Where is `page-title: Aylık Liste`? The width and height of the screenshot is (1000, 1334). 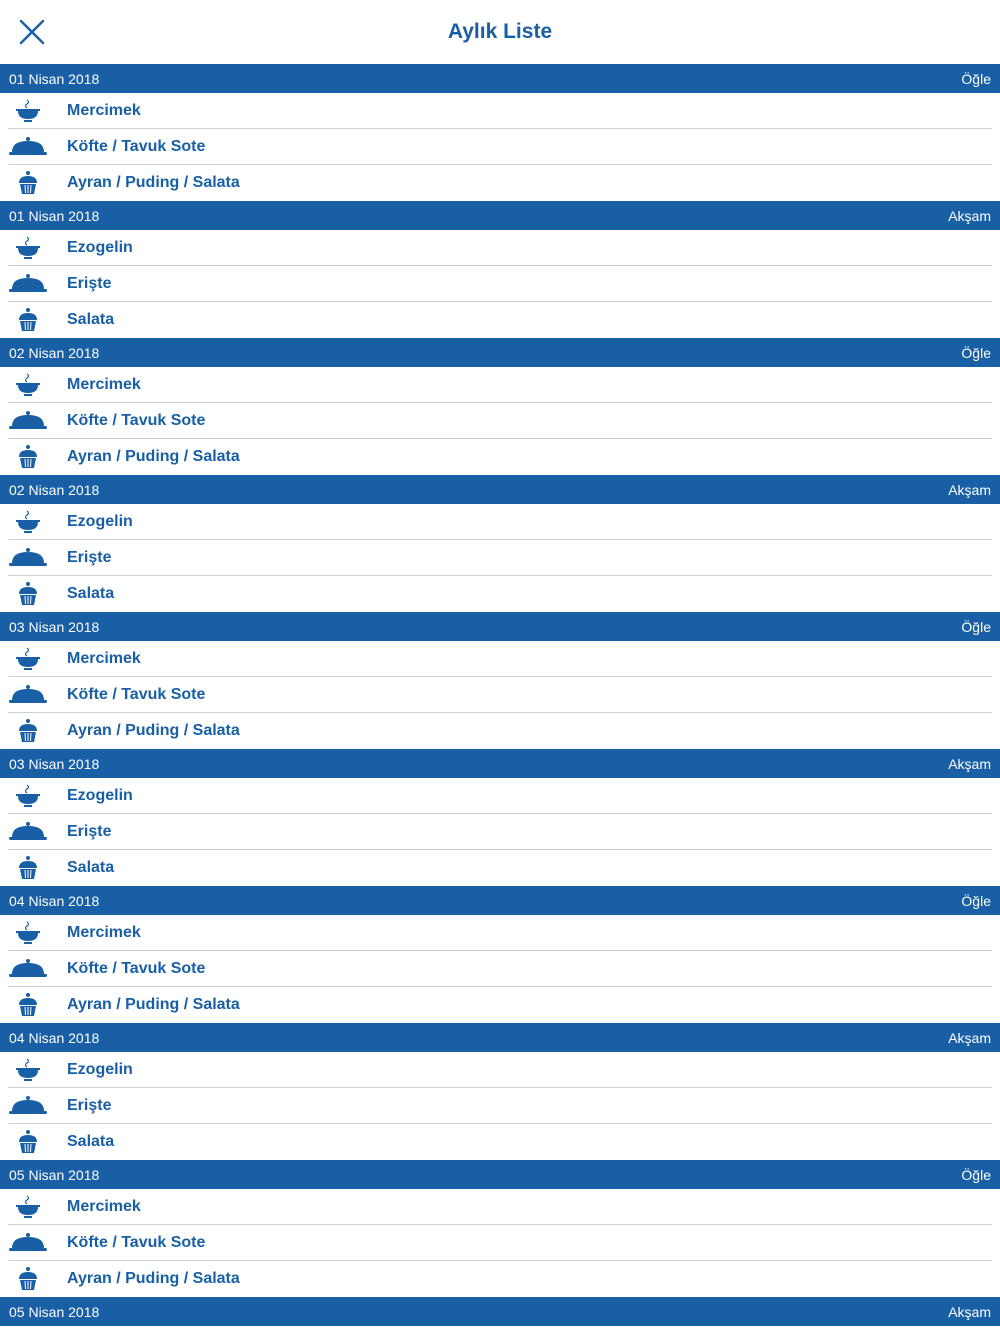
page-title: Aylık Liste is located at coordinates (500, 31).